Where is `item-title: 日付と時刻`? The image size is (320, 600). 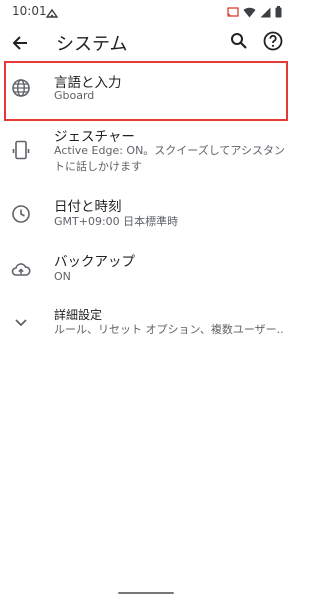
item-title: 日付と時刻 is located at coordinates (88, 207).